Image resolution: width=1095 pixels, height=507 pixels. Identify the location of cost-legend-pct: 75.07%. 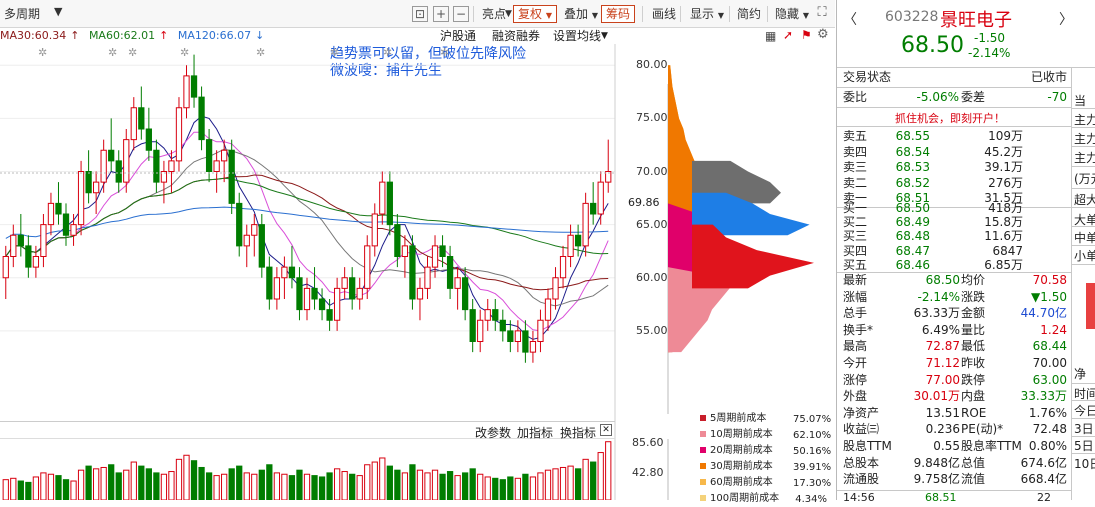
(812, 419).